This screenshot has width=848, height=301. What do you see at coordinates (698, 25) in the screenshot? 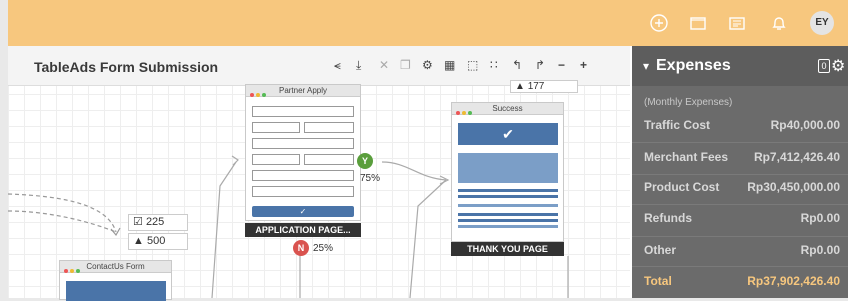
I see `folder-icon` at bounding box center [698, 25].